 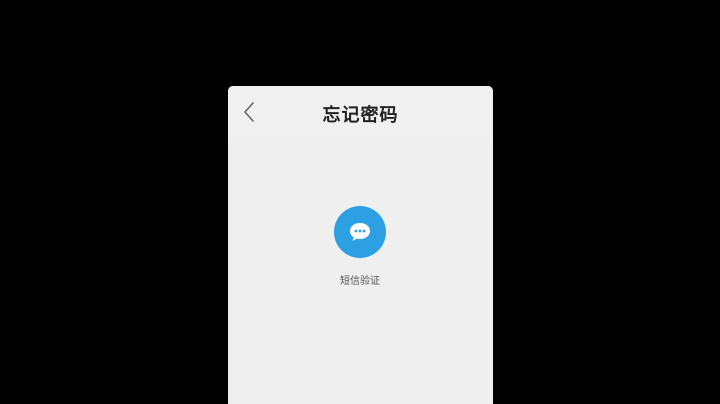 I want to click on sms-verification-option: 短信验证, so click(x=360, y=246).